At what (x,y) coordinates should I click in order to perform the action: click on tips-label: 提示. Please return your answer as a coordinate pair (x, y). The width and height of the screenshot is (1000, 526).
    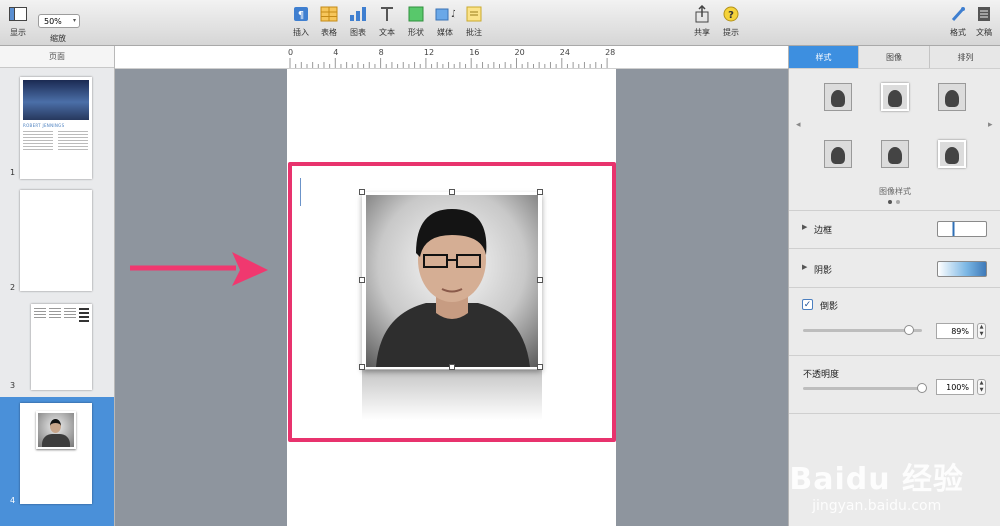
    Looking at the image, I should click on (731, 32).